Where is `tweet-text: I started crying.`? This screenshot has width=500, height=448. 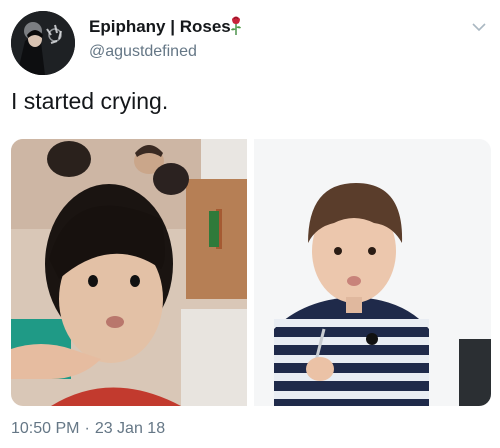
tweet-text: I started crying. is located at coordinates (90, 101).